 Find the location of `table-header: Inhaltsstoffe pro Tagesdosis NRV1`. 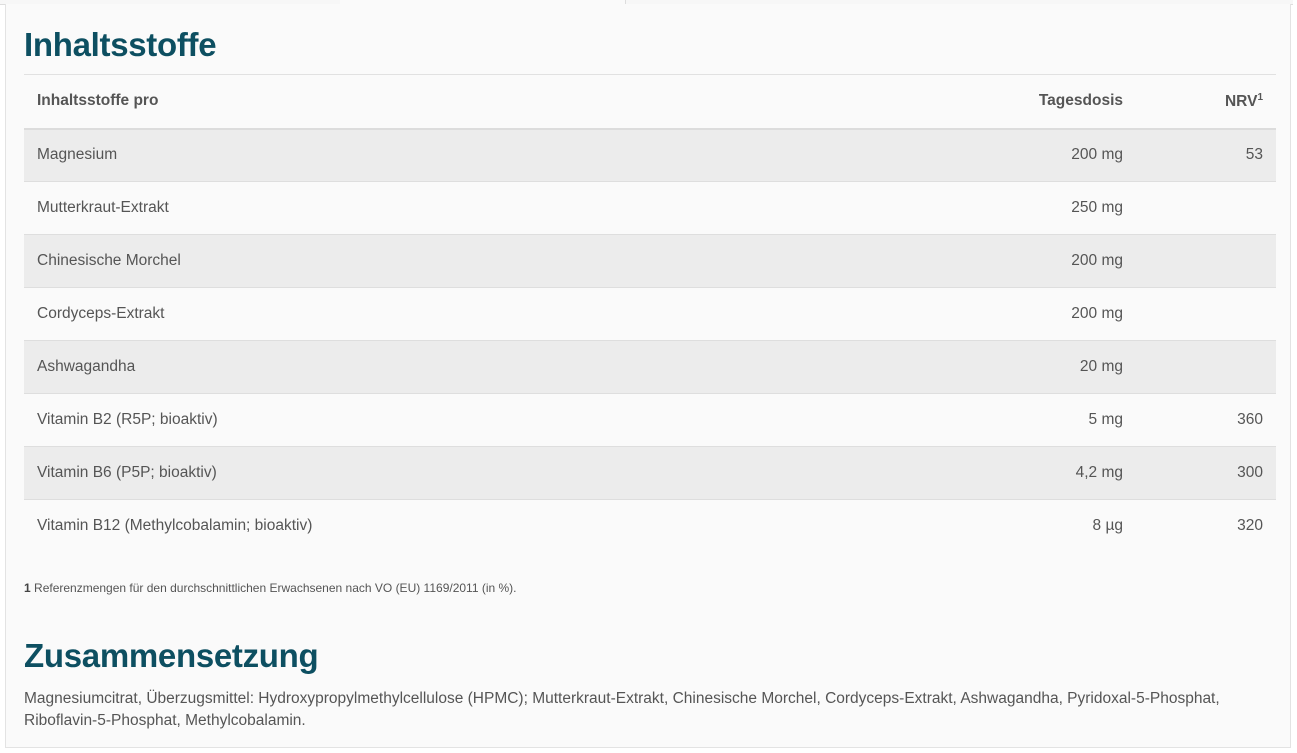

table-header: Inhaltsstoffe pro Tagesdosis NRV1 is located at coordinates (650, 101).